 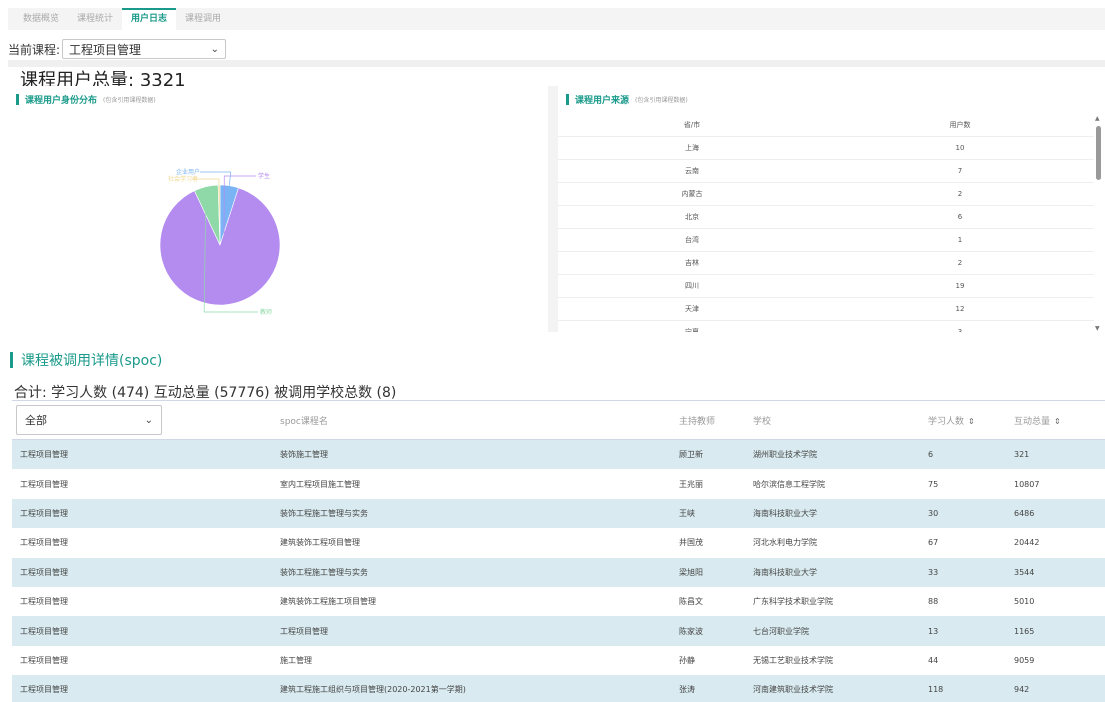 What do you see at coordinates (558, 483) in the screenshot?
I see `table-row: 工程项目管理 室内工程项目施工管理 王兆丽 哈尔滨信息工程学院 75 10807` at bounding box center [558, 483].